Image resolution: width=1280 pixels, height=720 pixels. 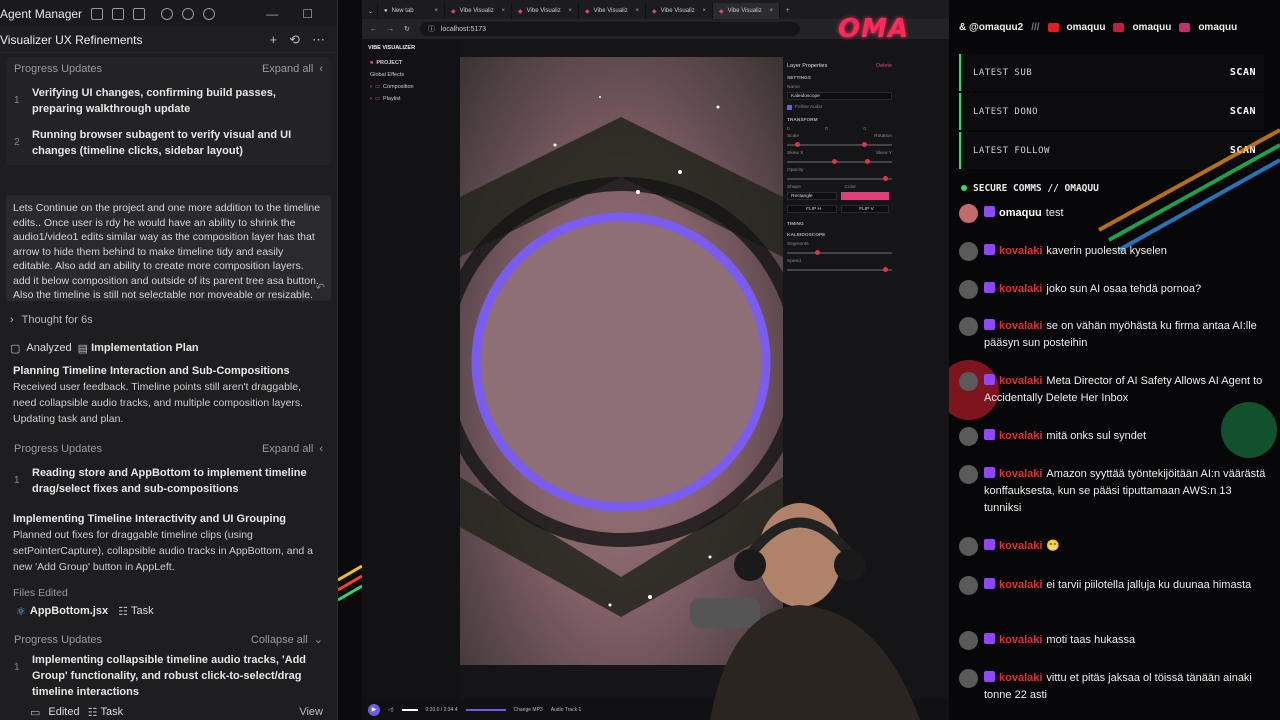 I want to click on task-icon: ☷, so click(x=123, y=611).